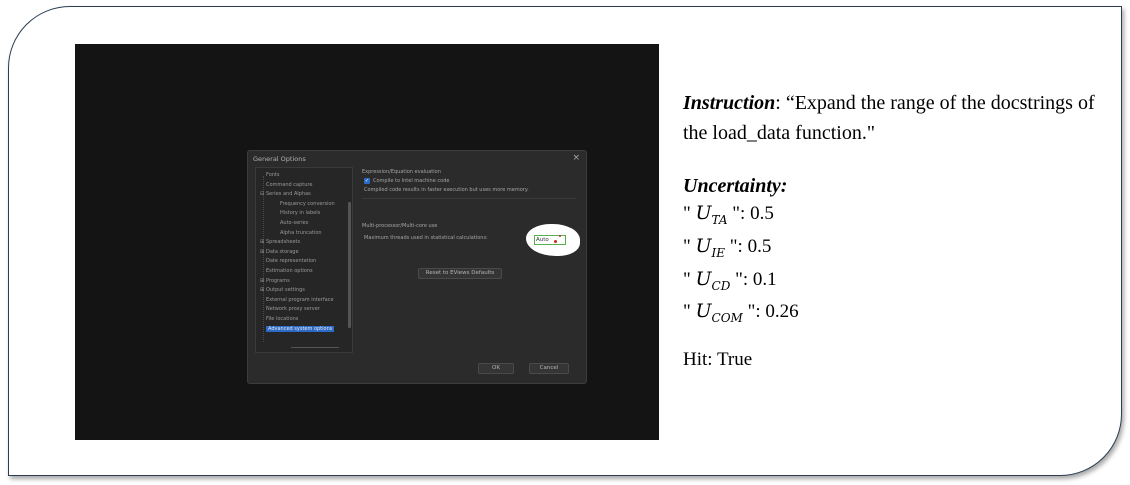 The image size is (1130, 485). What do you see at coordinates (549, 368) in the screenshot?
I see `cancel-button: Cancel` at bounding box center [549, 368].